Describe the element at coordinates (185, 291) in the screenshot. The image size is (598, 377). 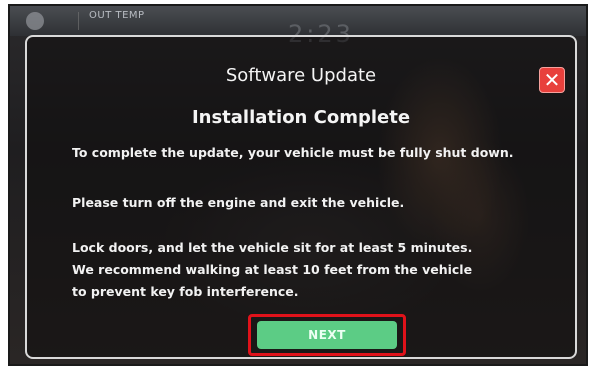
I see `message-line: to prevent key fob interference.` at that location.